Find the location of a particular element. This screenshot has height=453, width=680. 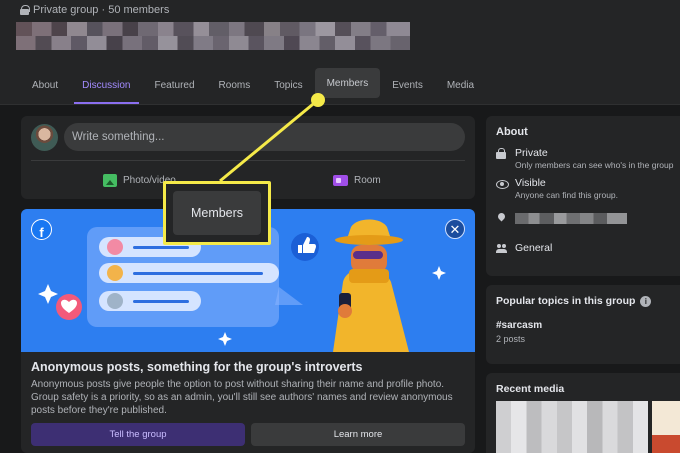

tab-events: Events is located at coordinates (407, 85).